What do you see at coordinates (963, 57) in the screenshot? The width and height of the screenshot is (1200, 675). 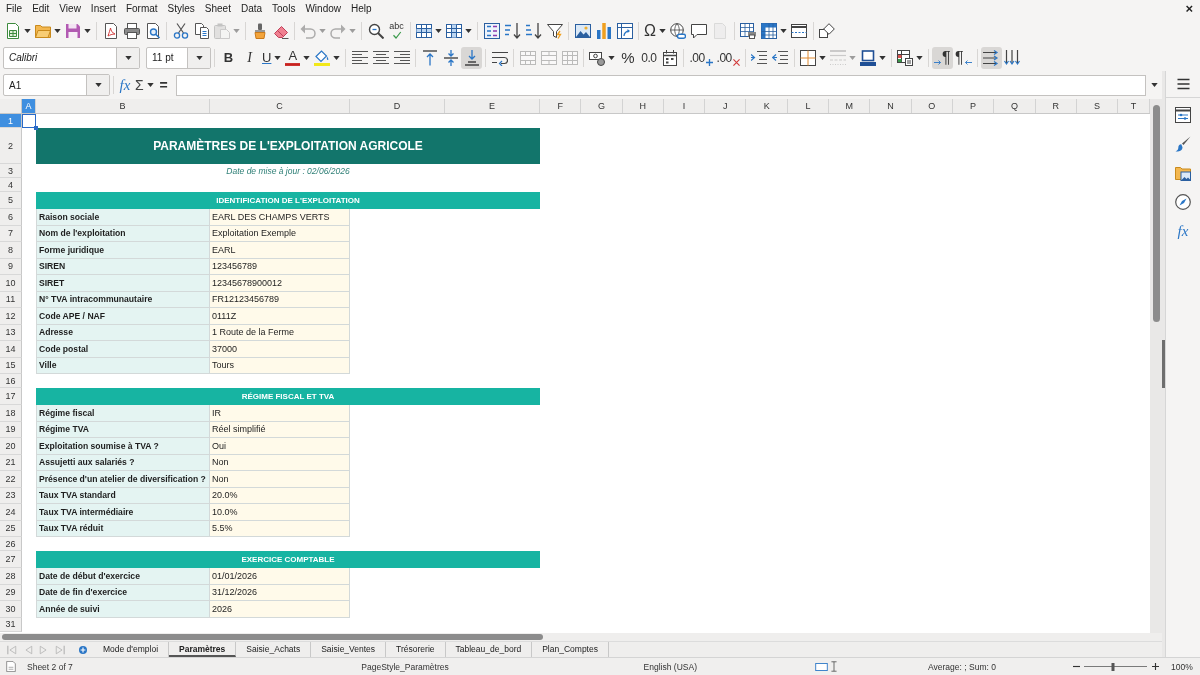 I see `paragraph-rtl-button: ¶` at bounding box center [963, 57].